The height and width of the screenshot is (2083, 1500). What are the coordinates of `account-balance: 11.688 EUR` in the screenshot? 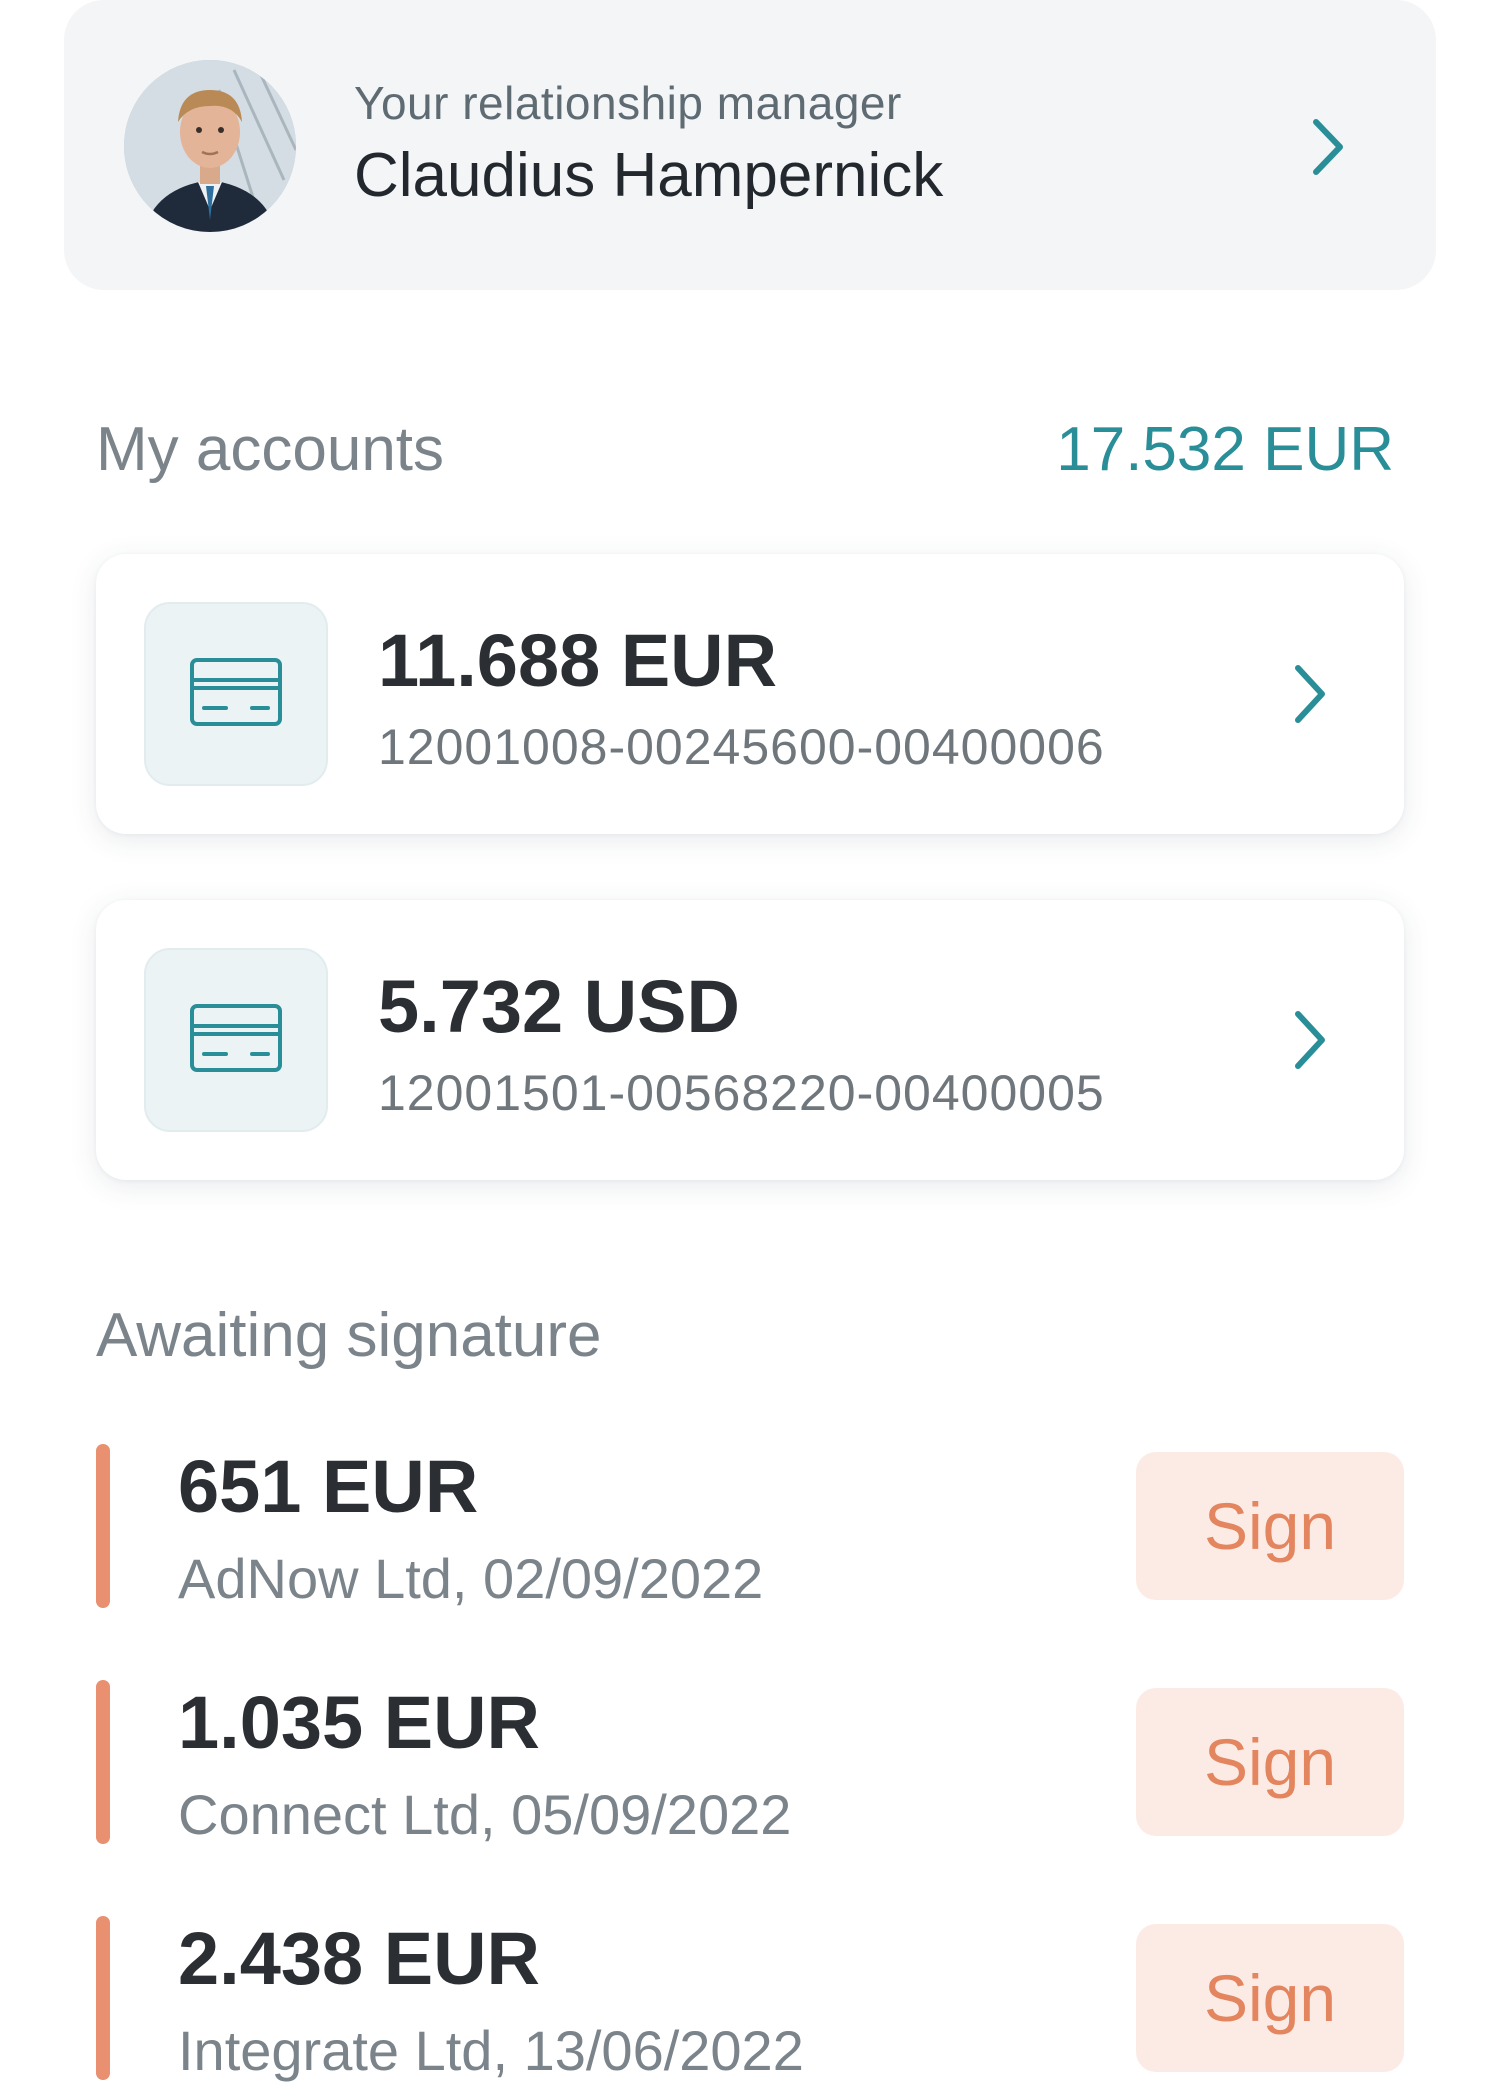 It's located at (578, 660).